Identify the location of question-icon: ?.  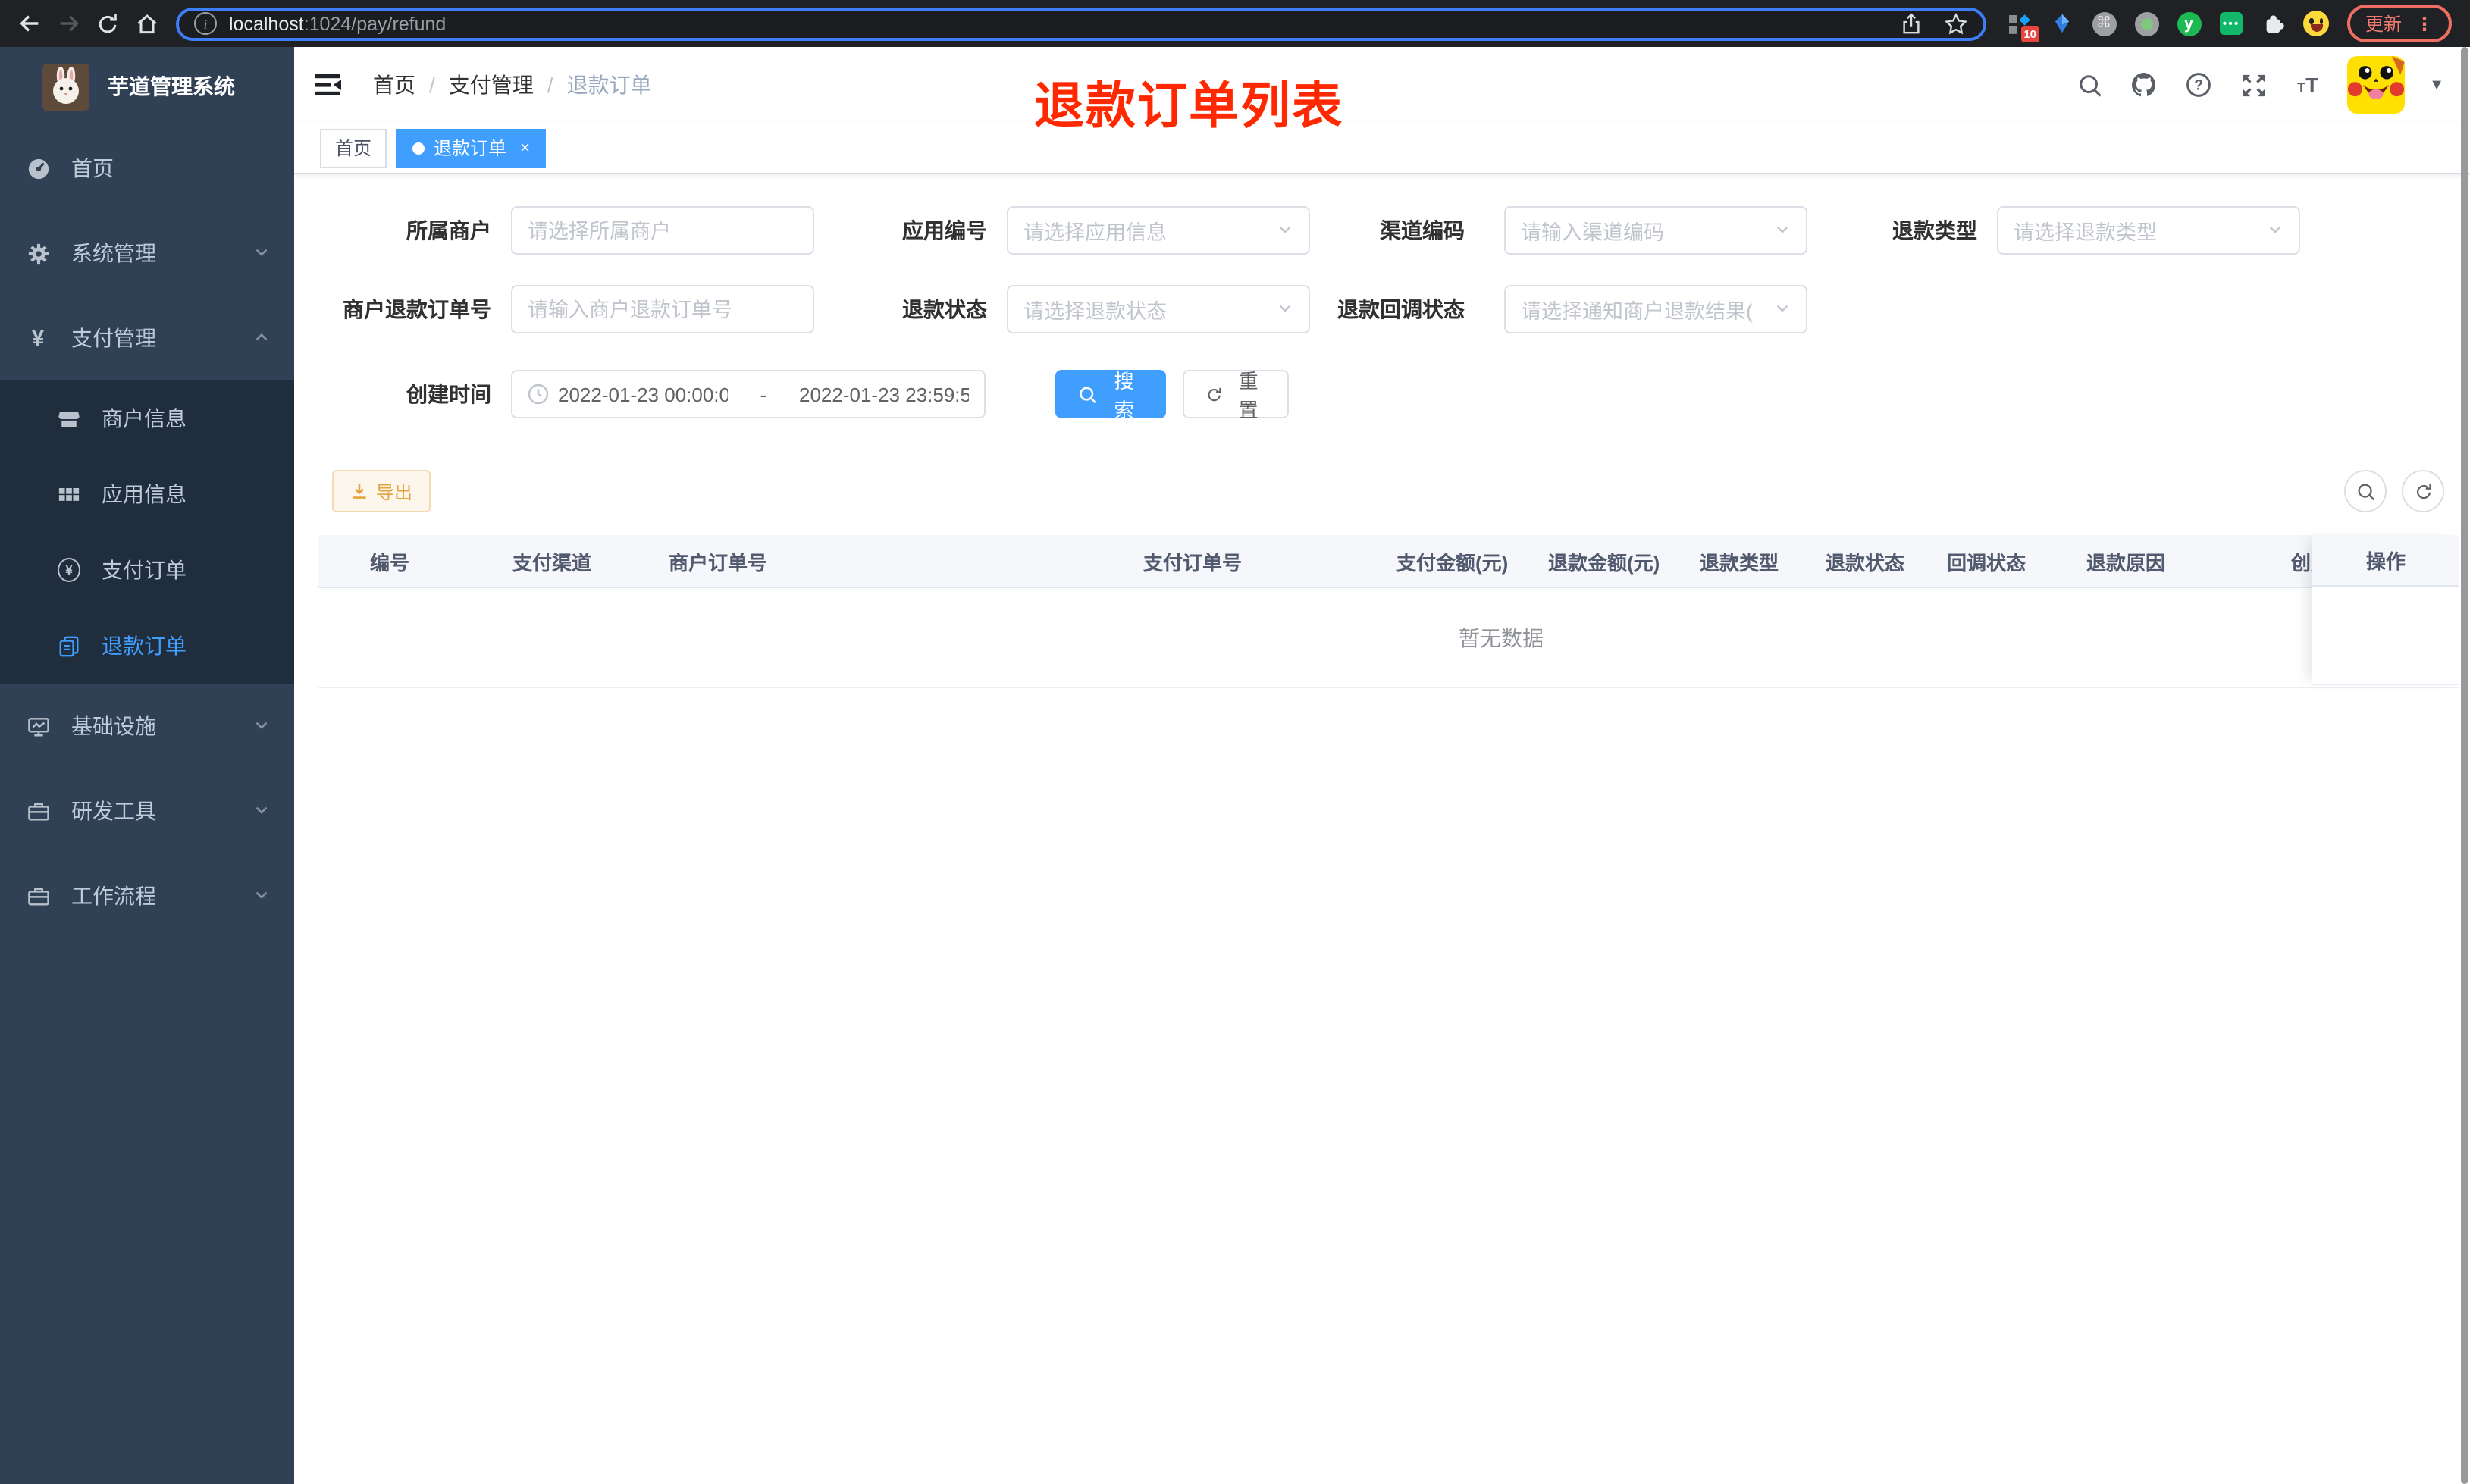
(2198, 85).